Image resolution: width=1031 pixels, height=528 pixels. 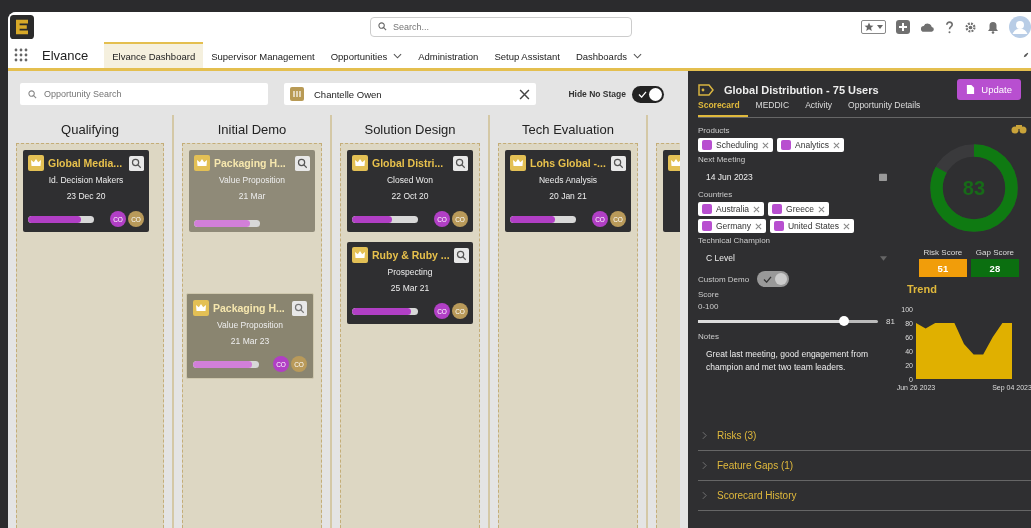 I want to click on country-chip: Australia, so click(x=731, y=209).